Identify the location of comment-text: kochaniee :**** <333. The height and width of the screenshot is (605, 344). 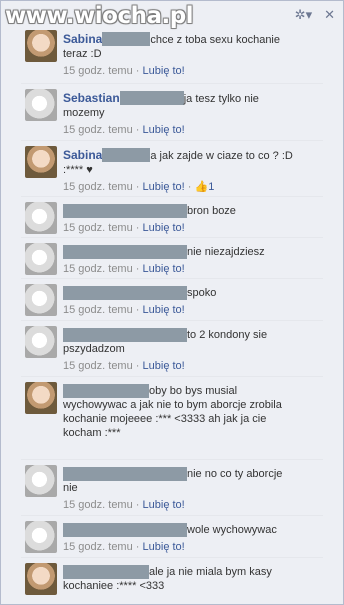
(114, 586).